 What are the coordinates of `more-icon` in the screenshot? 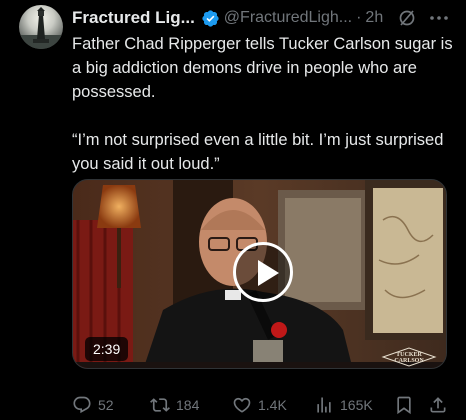 It's located at (439, 18).